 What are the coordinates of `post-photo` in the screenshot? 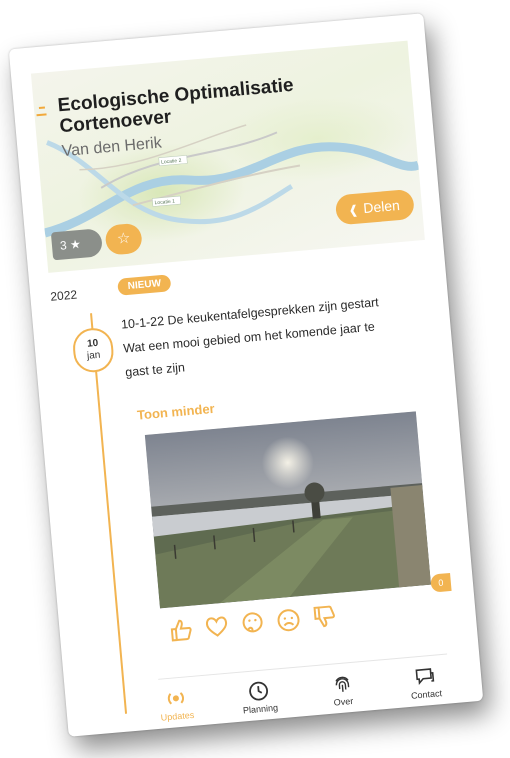 It's located at (287, 510).